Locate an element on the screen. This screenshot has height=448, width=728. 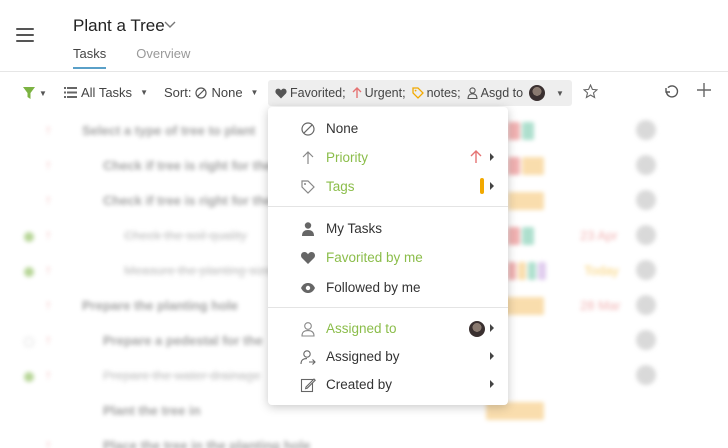
menu-item-favorited-by-me: Favorited by me is located at coordinates (388, 258).